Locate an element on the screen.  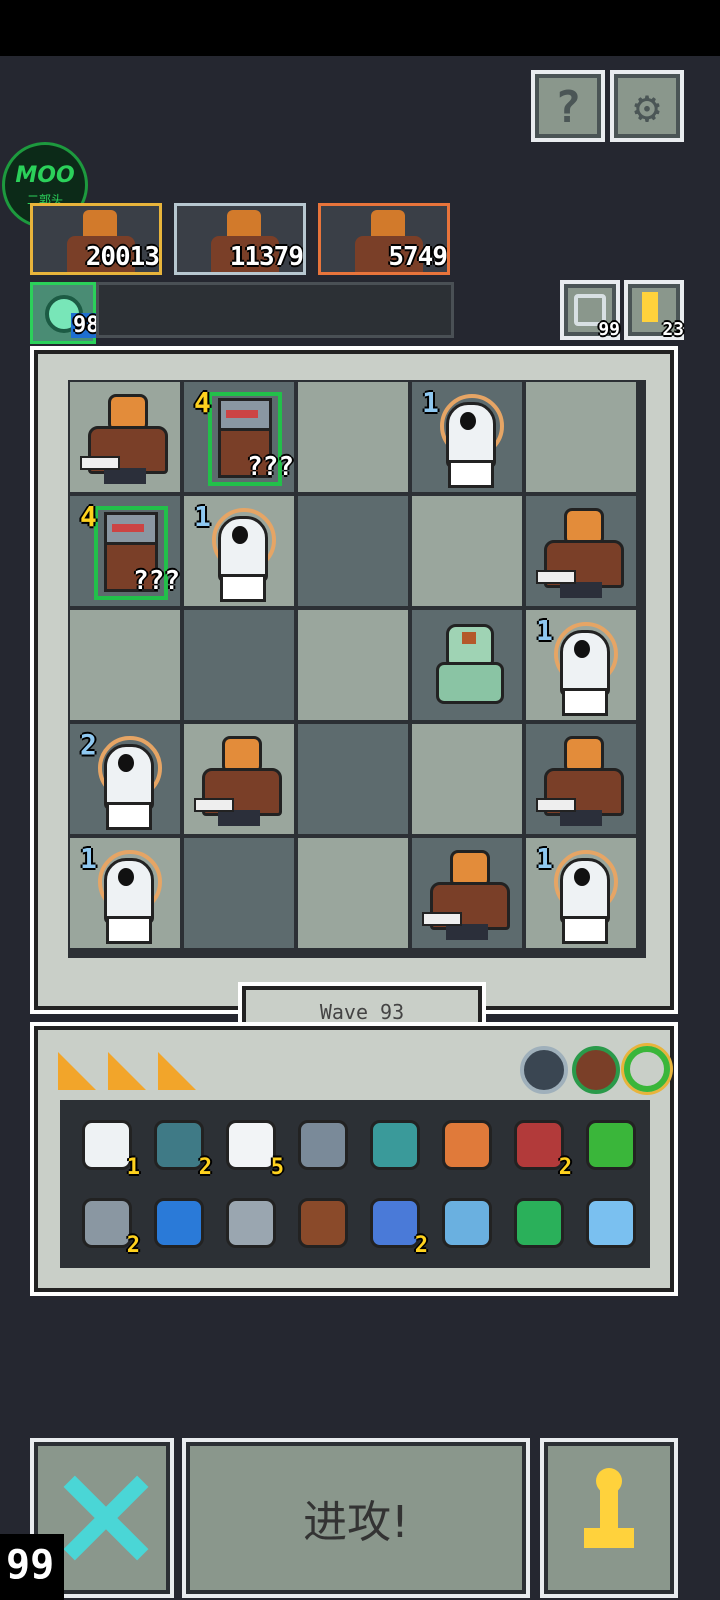
swirl-orb-icon is located at coordinates (467, 1145).